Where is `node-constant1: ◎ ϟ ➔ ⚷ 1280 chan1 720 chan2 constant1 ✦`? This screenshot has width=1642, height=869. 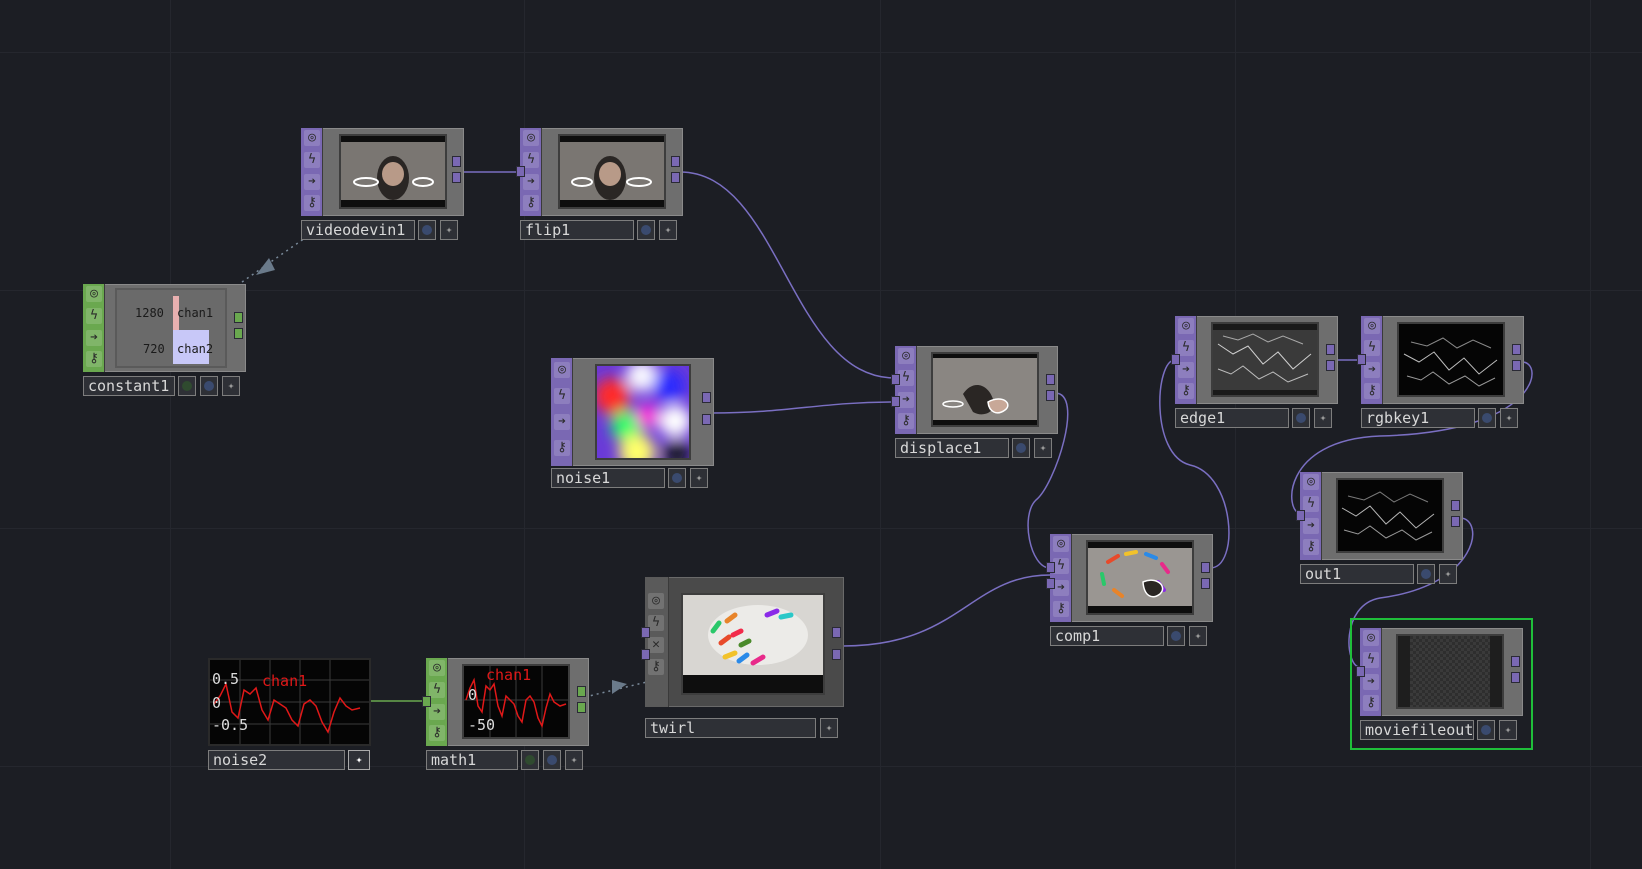 node-constant1: ◎ ϟ ➔ ⚷ 1280 chan1 720 chan2 constant1 ✦ is located at coordinates (164, 340).